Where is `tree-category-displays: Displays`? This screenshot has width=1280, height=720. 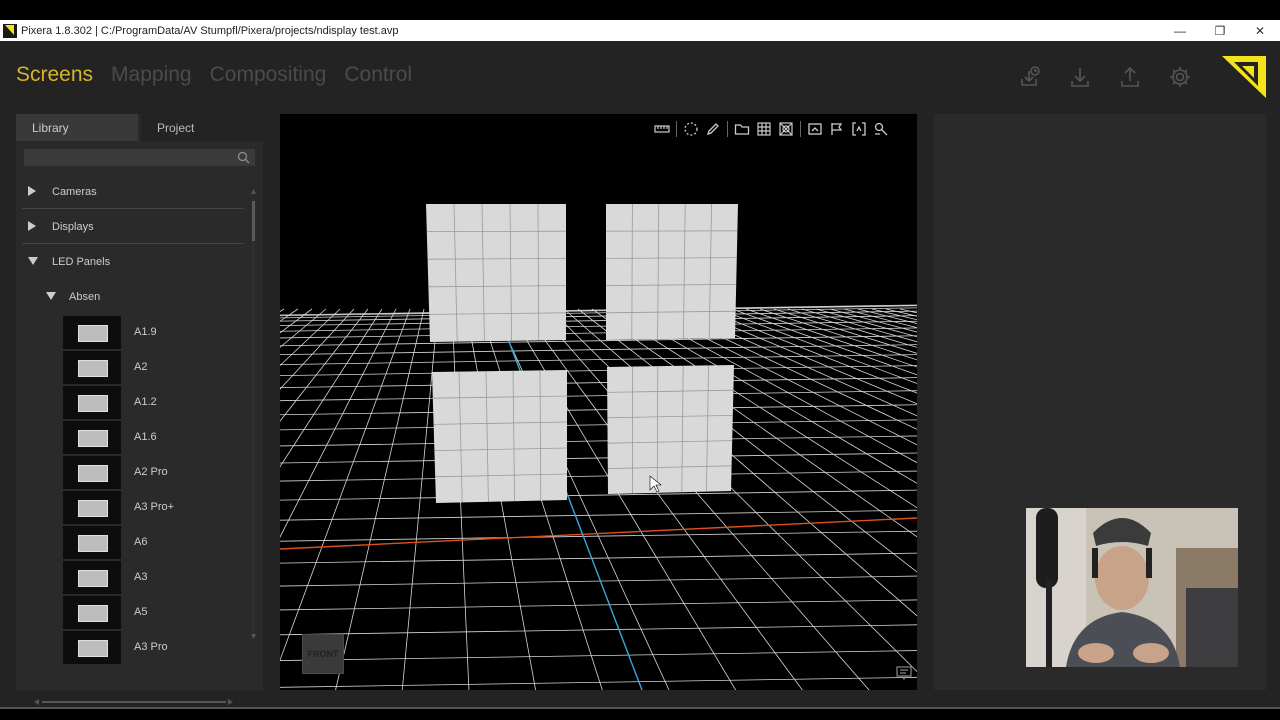 tree-category-displays: Displays is located at coordinates (131, 226).